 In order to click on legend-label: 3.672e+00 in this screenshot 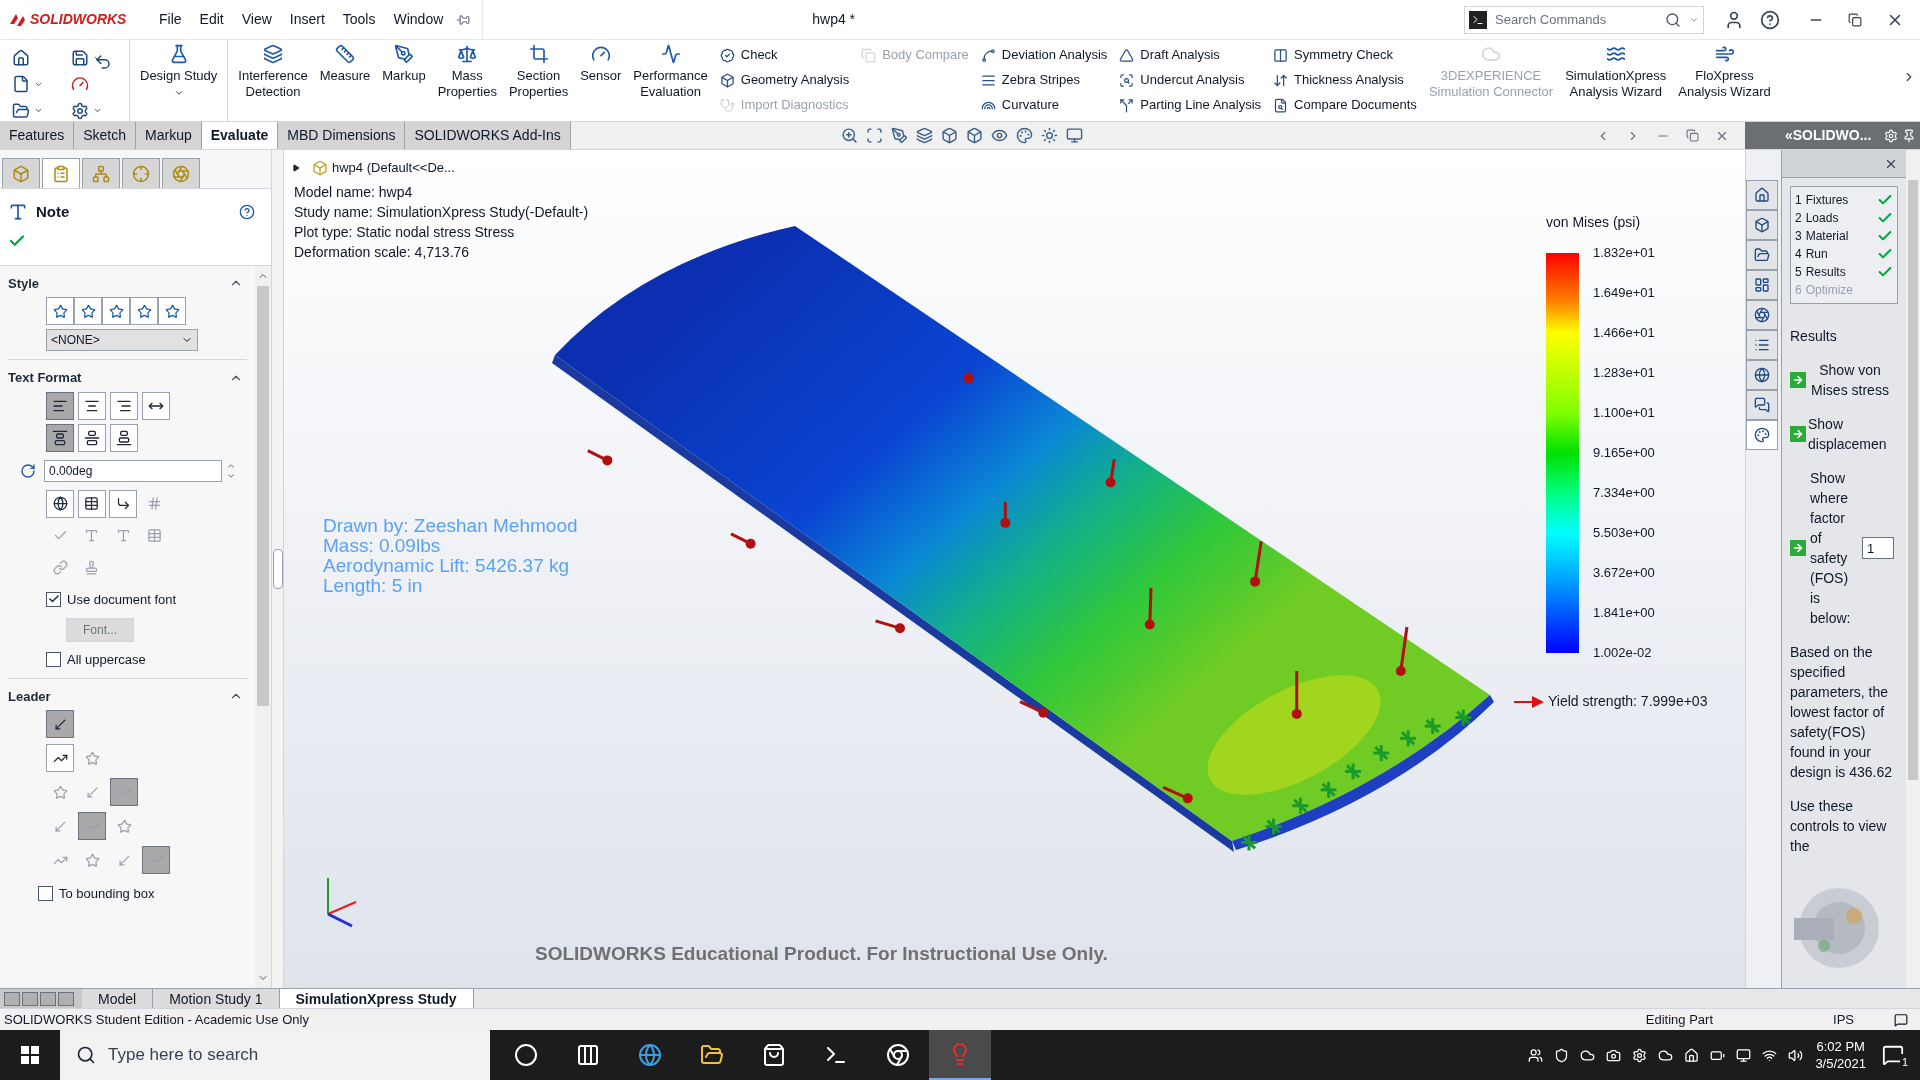, I will do `click(1624, 573)`.